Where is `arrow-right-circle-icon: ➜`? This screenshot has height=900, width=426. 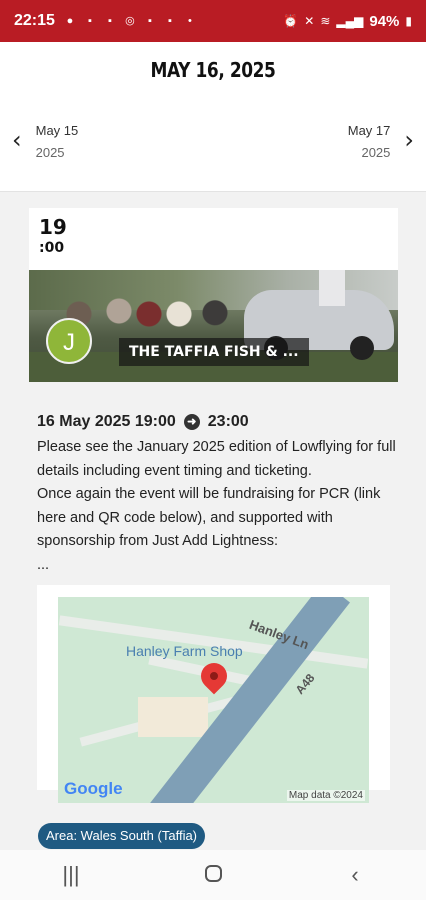
arrow-right-circle-icon: ➜ is located at coordinates (191, 422).